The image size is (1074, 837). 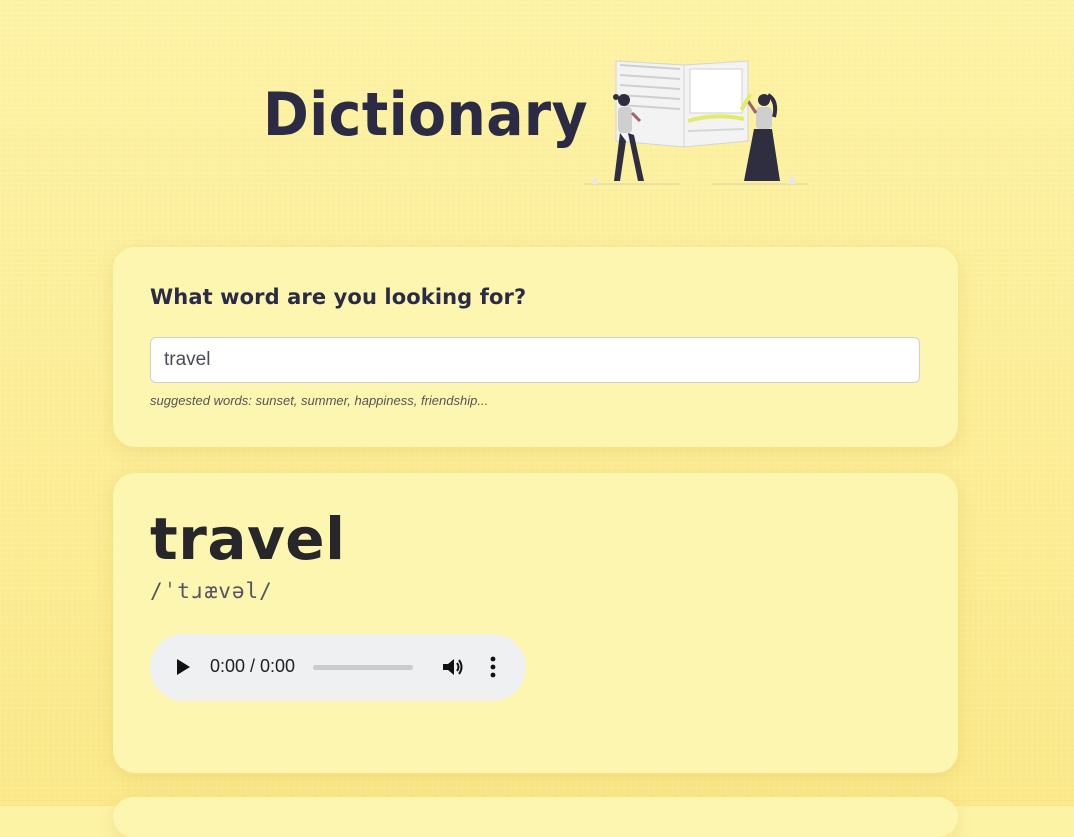 What do you see at coordinates (248, 539) in the screenshot?
I see `result-word: travel` at bounding box center [248, 539].